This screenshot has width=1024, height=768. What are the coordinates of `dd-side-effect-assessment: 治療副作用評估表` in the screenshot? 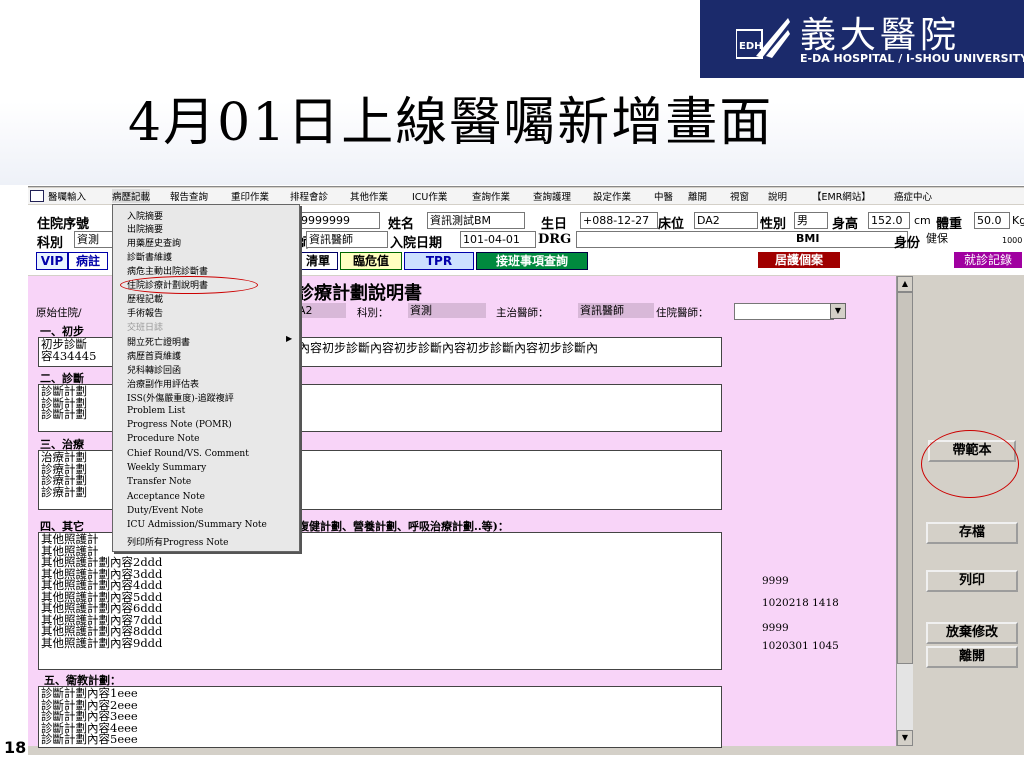 It's located at (163, 383).